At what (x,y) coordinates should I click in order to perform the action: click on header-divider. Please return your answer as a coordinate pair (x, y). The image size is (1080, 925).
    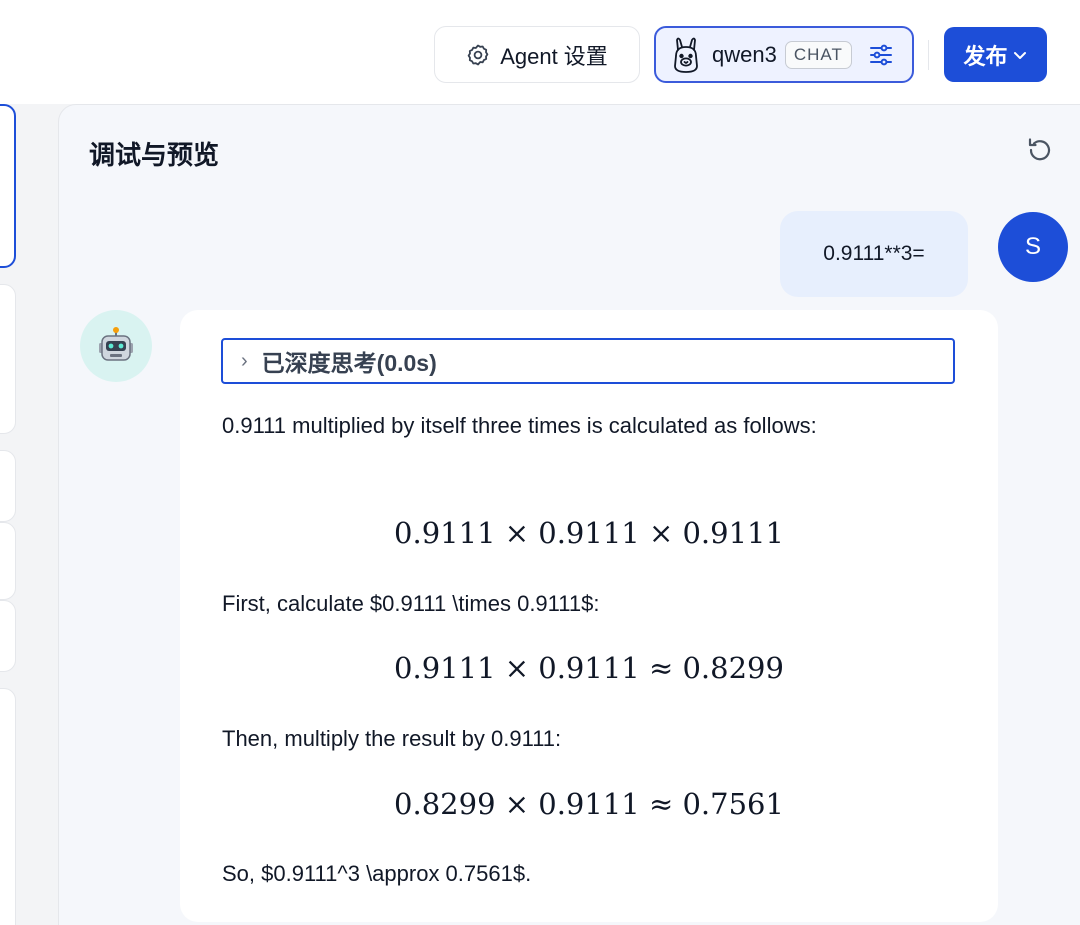
    Looking at the image, I should click on (928, 55).